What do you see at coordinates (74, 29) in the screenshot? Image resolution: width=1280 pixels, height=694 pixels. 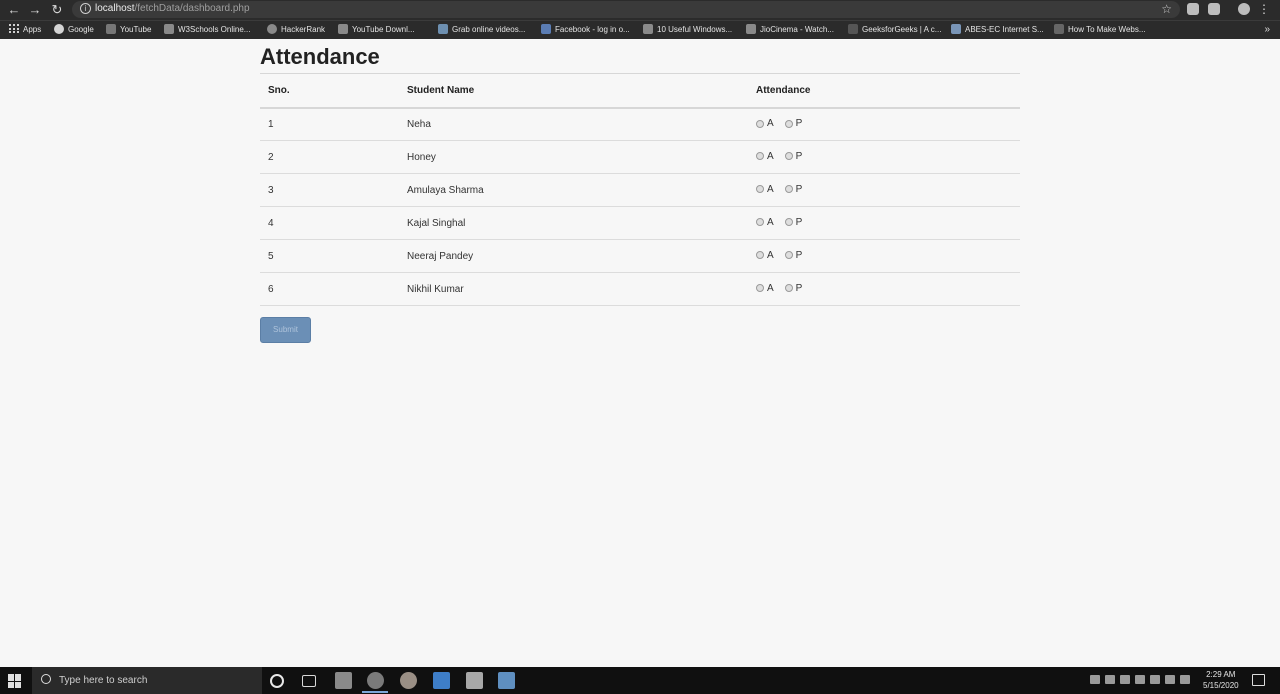 I see `bookmark-google: Google` at bounding box center [74, 29].